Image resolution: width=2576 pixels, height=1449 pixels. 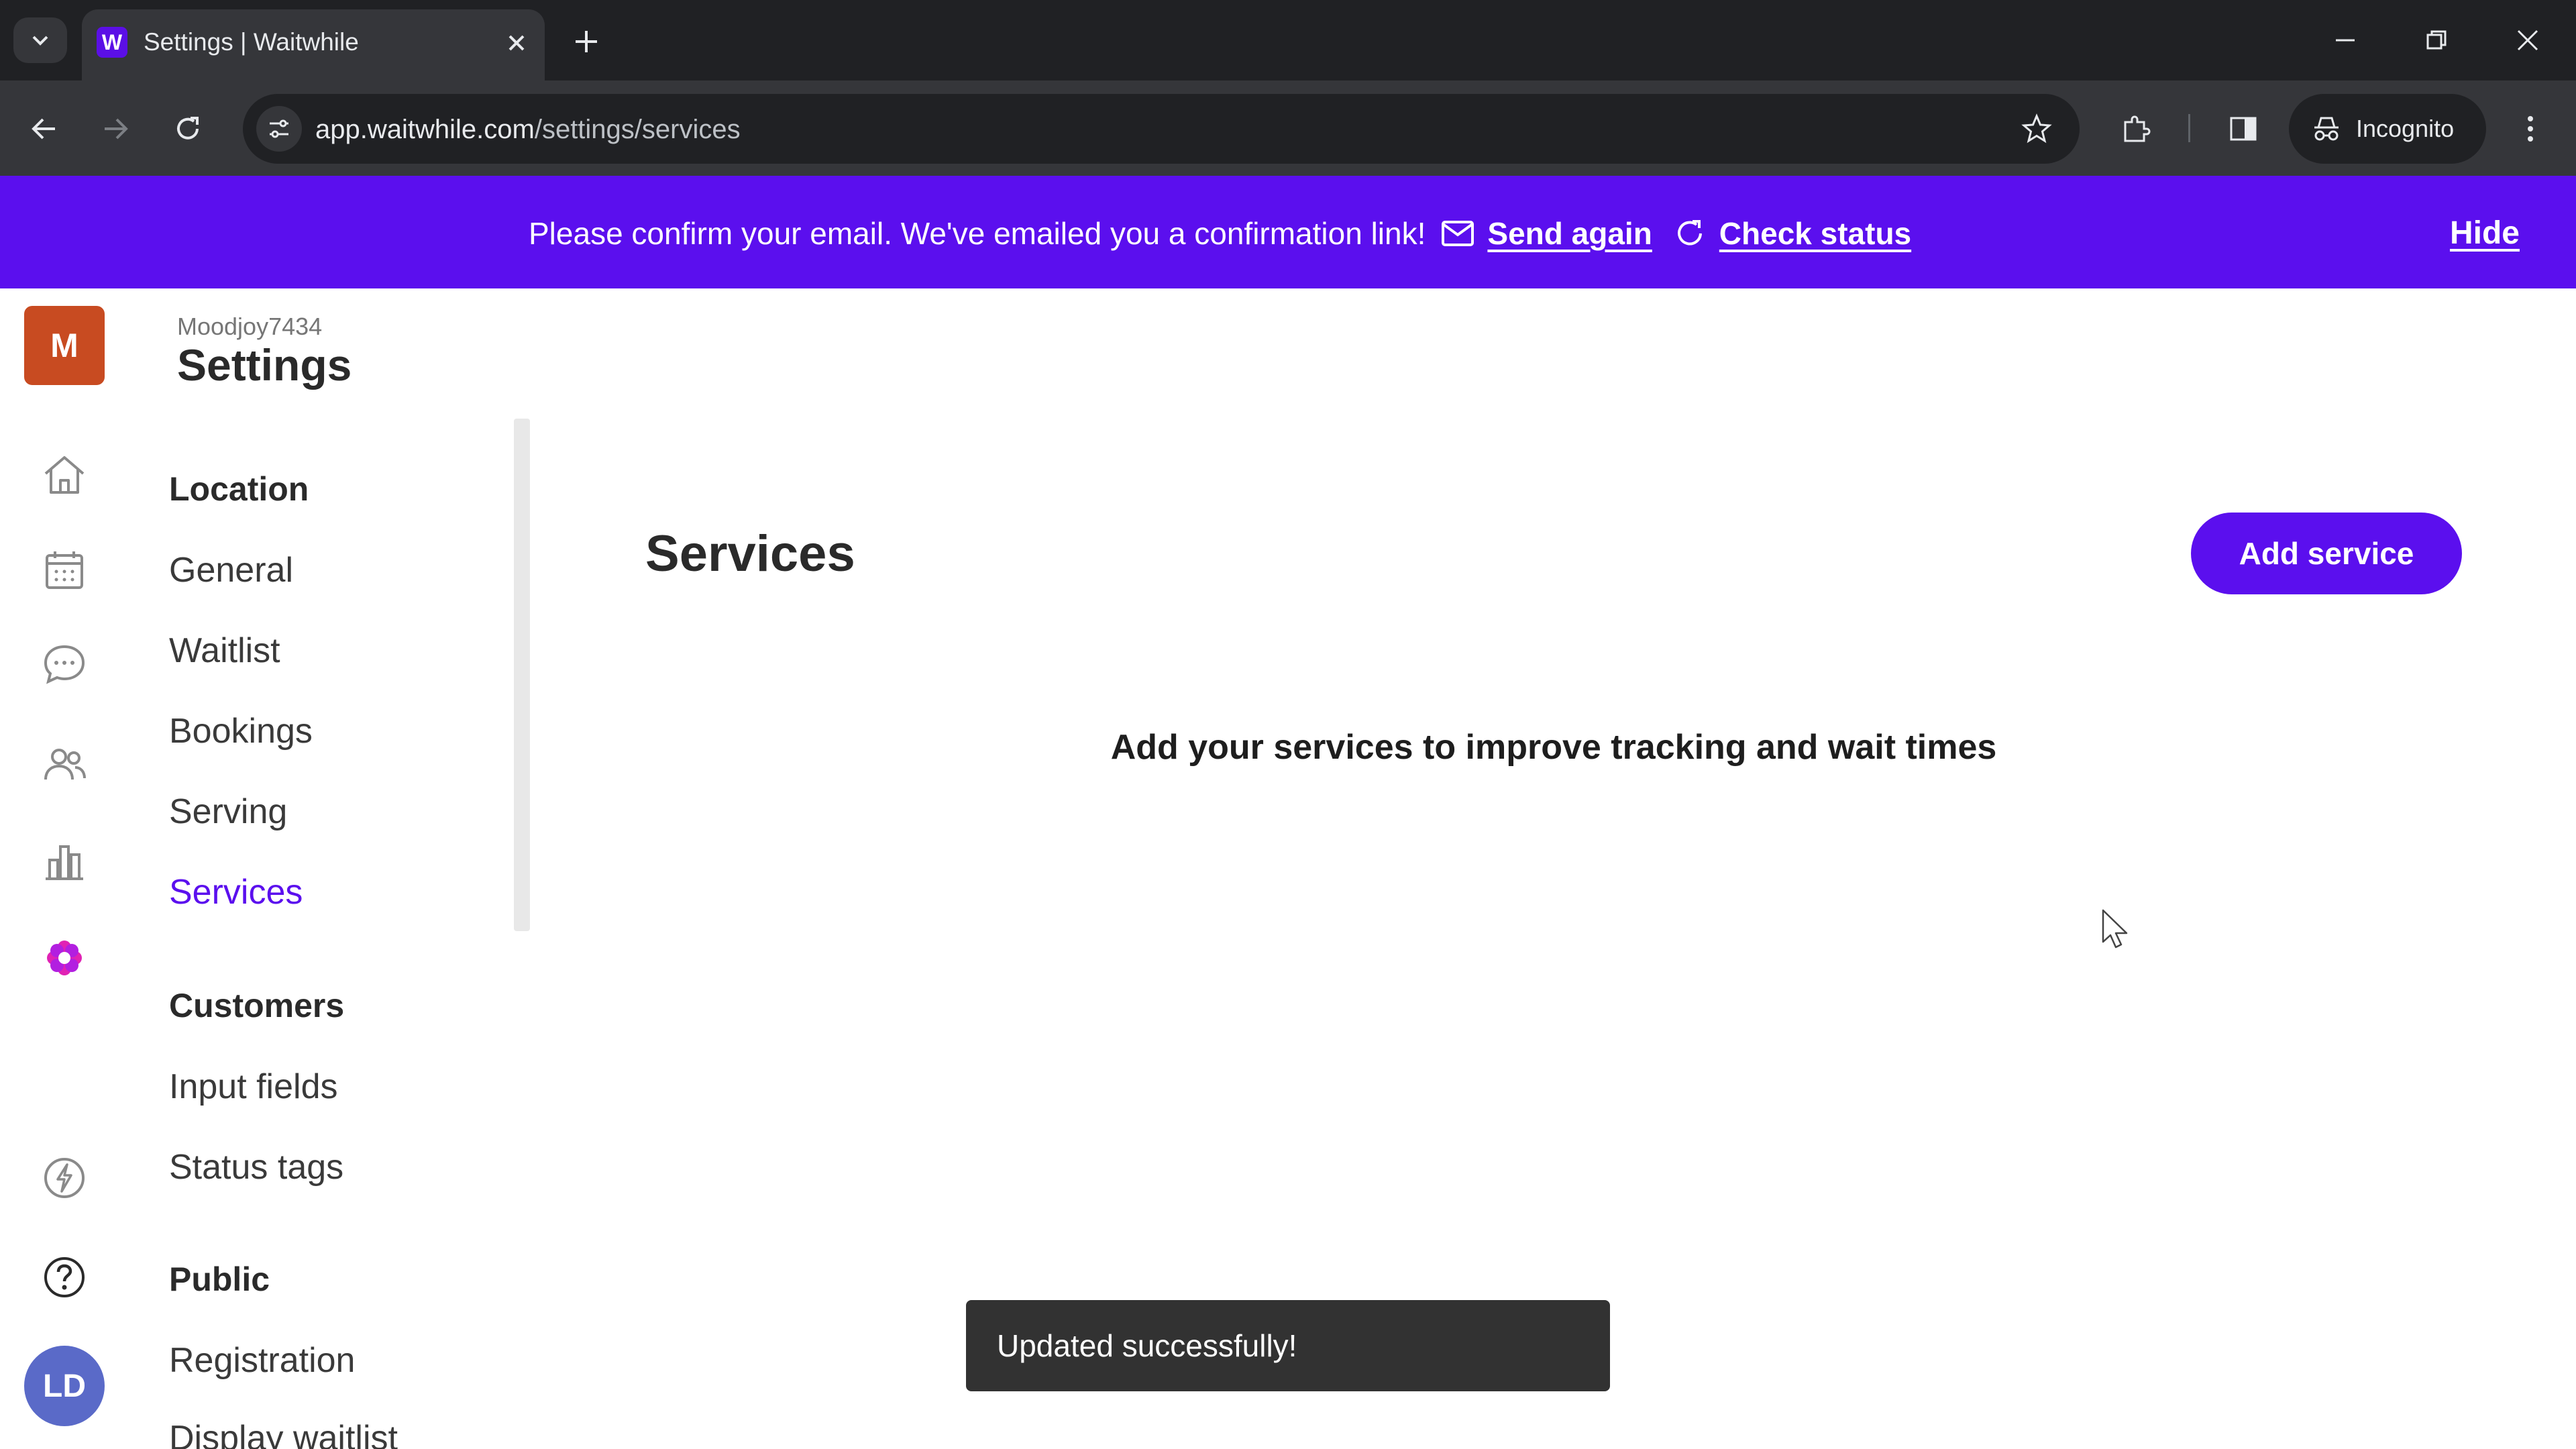 I want to click on nav-home, so click(x=64, y=475).